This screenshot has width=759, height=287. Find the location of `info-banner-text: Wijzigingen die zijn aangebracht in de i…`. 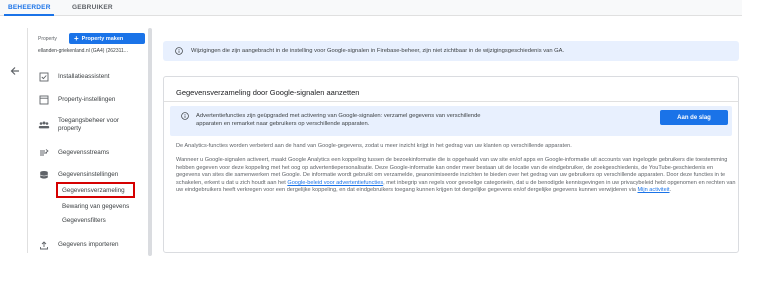

info-banner-text: Wijzigingen die zijn aangebracht in de i… is located at coordinates (378, 51).